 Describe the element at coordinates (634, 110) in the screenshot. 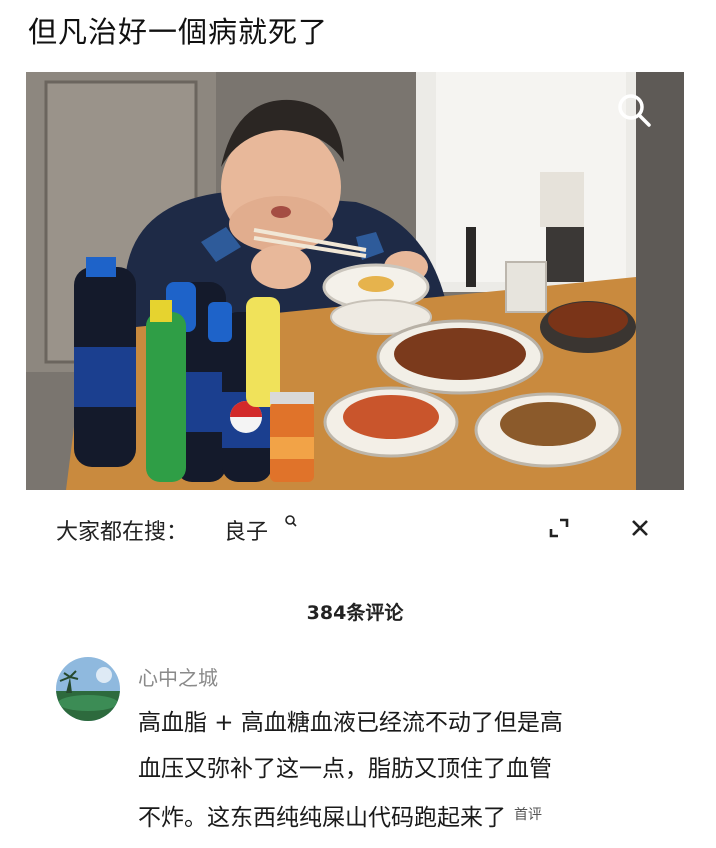

I see `magnifier-icon` at that location.